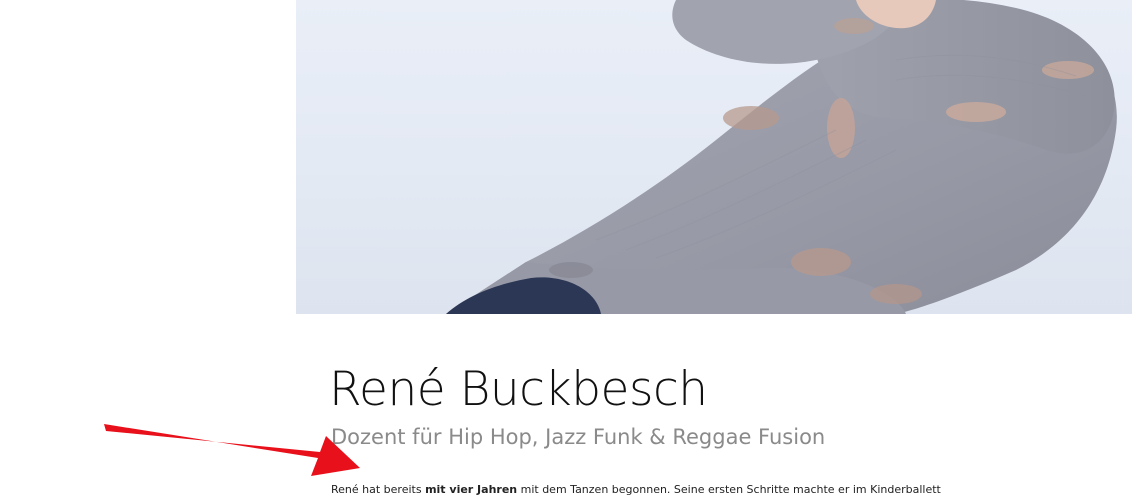 The height and width of the screenshot is (500, 1132). I want to click on instructor-name: René Buckbesch, so click(518, 389).